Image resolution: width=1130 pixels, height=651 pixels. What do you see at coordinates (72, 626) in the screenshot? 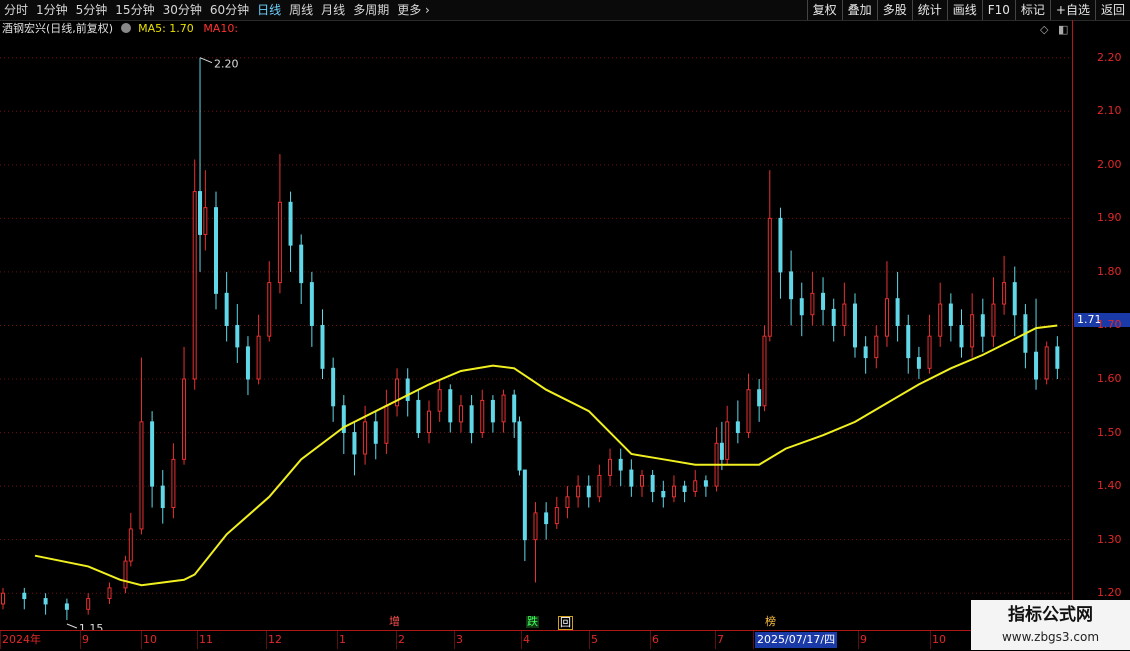
I see `low-arrow` at bounding box center [72, 626].